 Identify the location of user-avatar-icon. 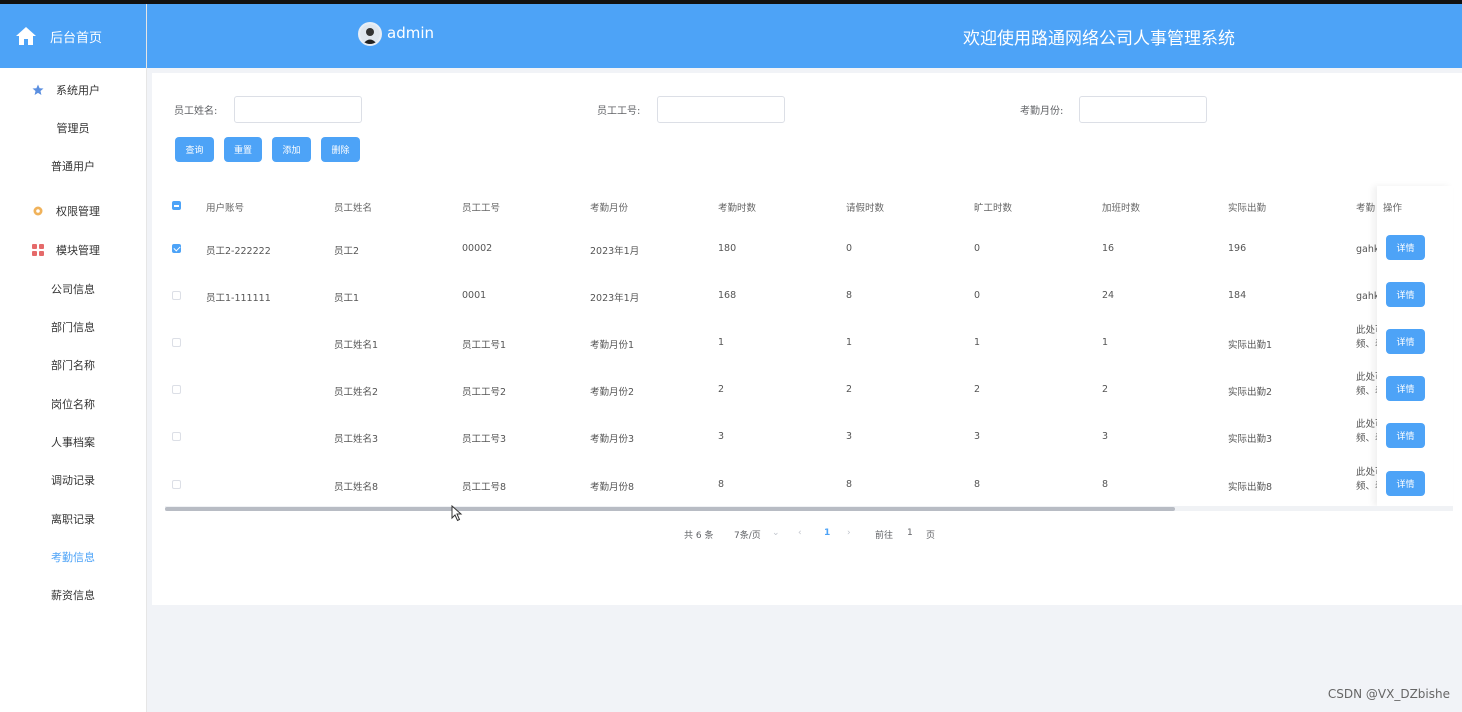
(370, 34).